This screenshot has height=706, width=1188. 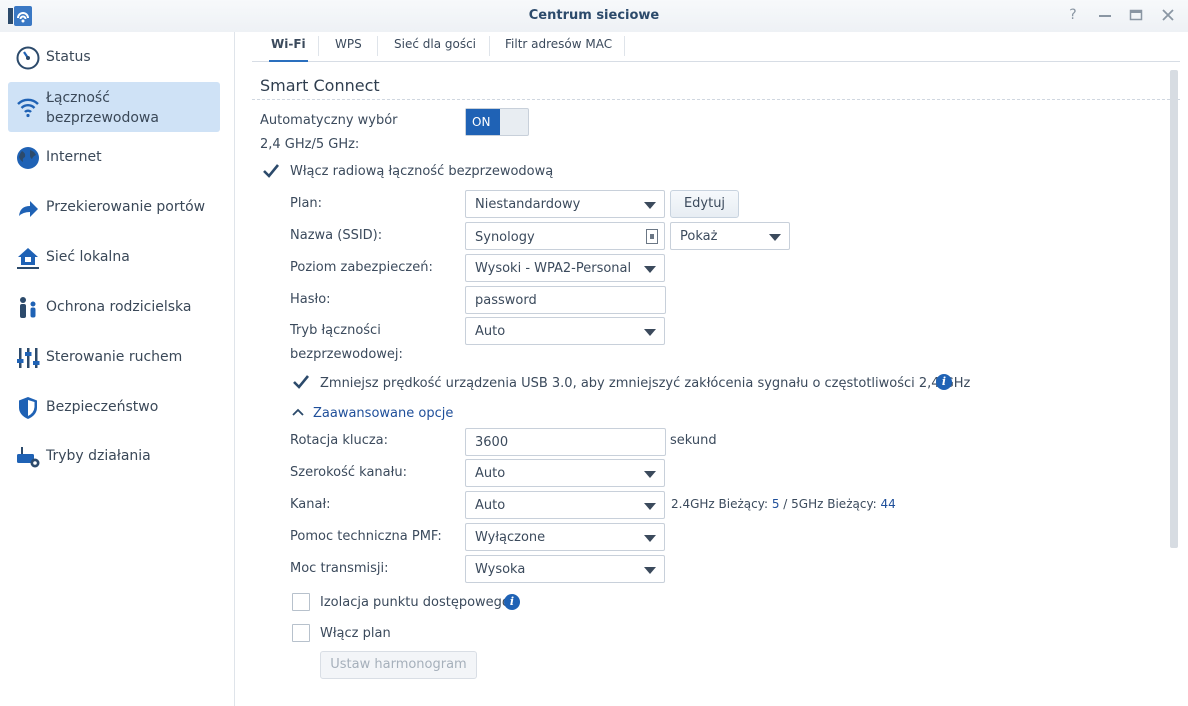 I want to click on key-rotation-value: 3600, so click(x=492, y=442).